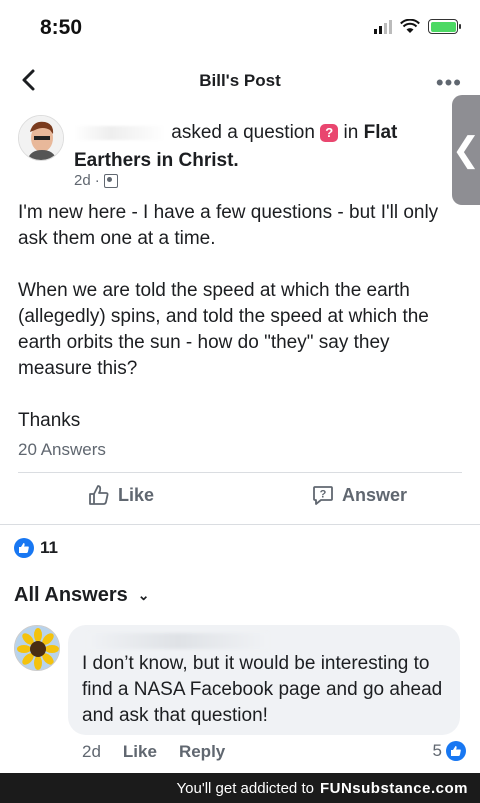 This screenshot has width=480, height=803. What do you see at coordinates (71, 595) in the screenshot?
I see `all-answers-label: All Answers` at bounding box center [71, 595].